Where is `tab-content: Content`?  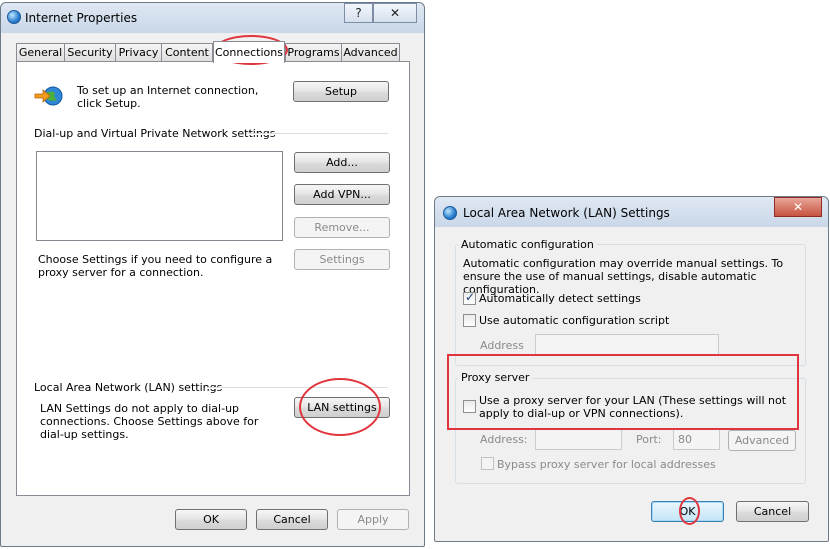 tab-content: Content is located at coordinates (187, 52).